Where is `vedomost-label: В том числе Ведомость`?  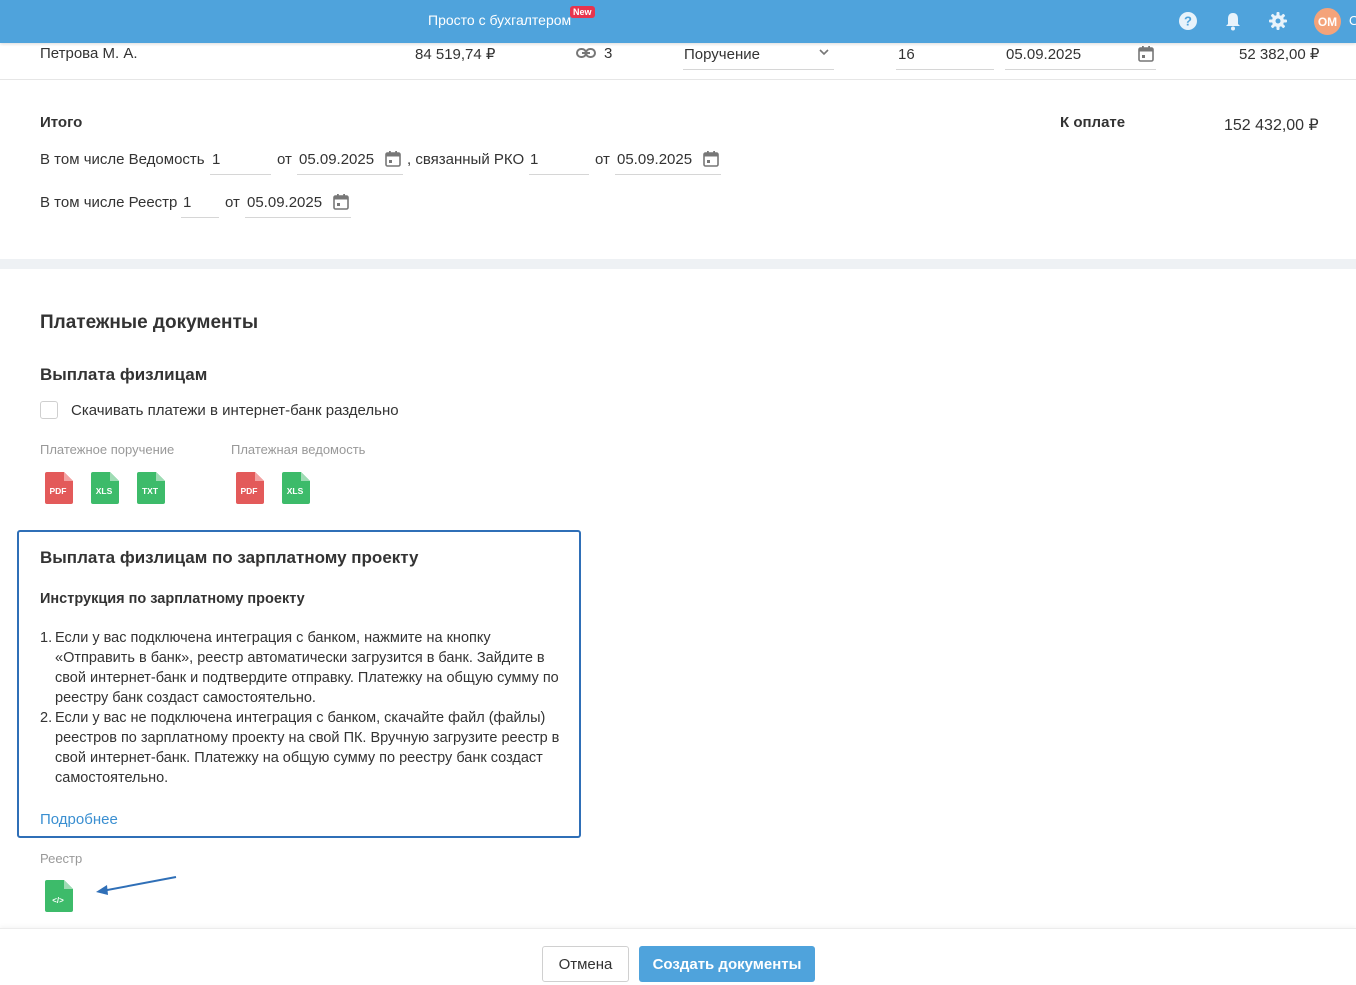 vedomost-label: В том числе Ведомость is located at coordinates (122, 159).